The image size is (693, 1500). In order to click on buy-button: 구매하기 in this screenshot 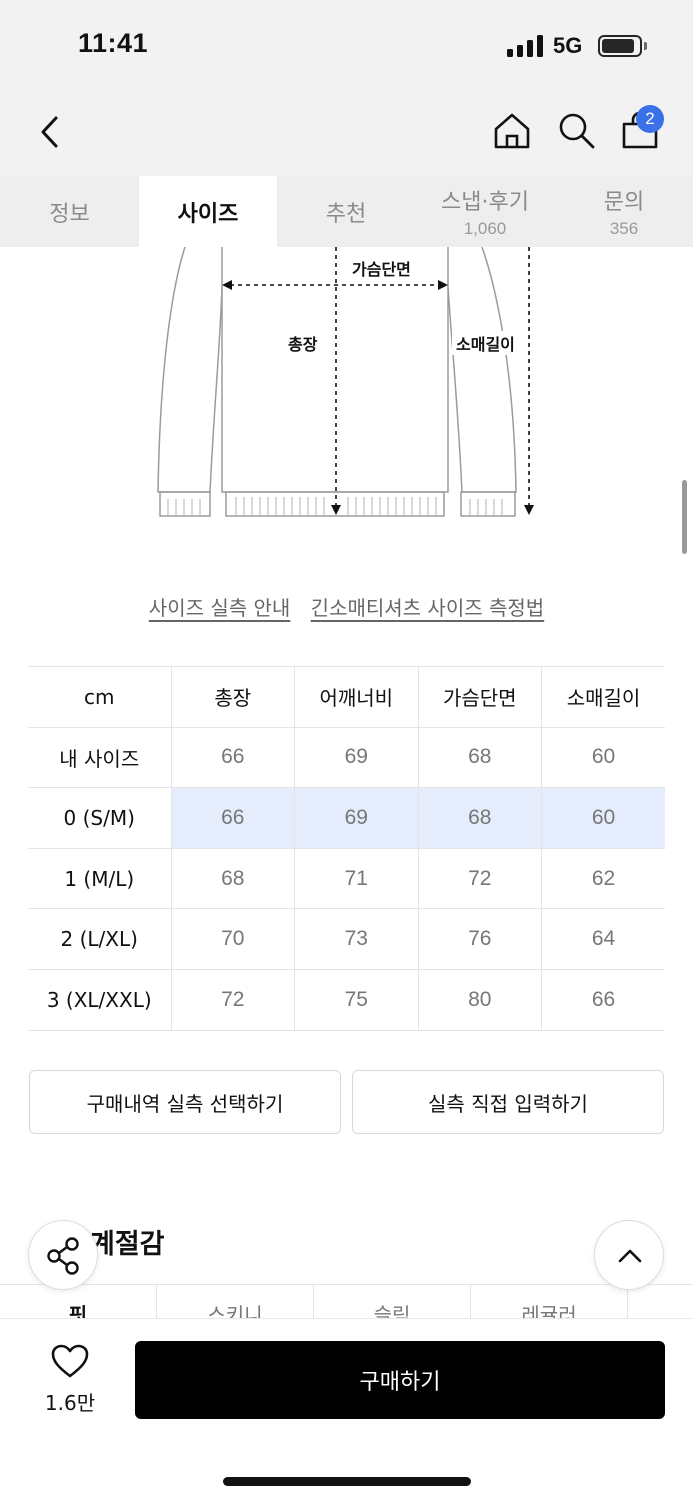, I will do `click(400, 1380)`.